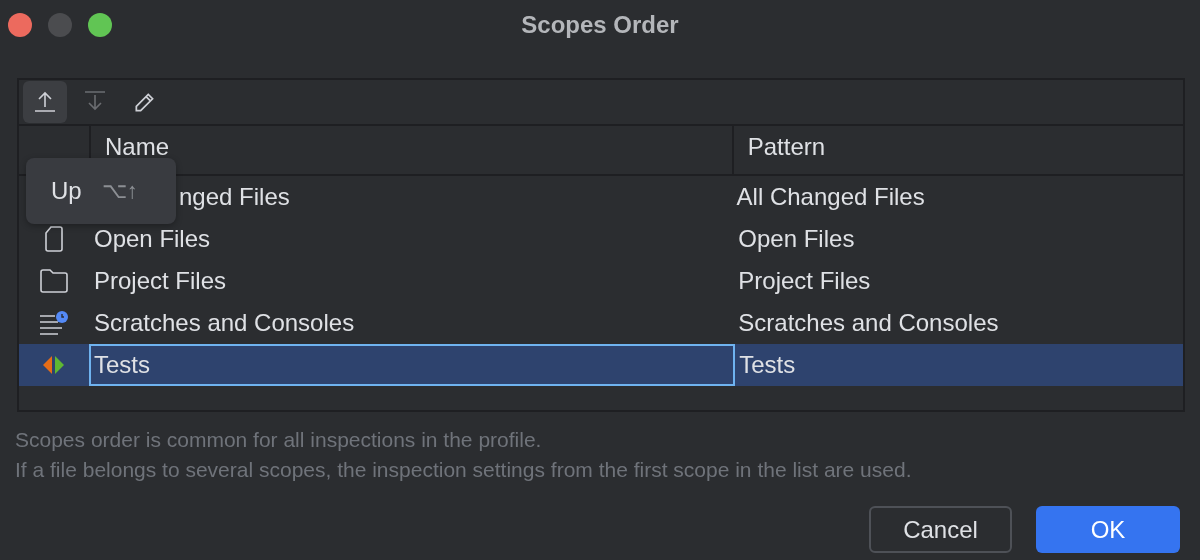 This screenshot has height=560, width=1200. I want to click on table-cell: Project Files, so click(412, 281).